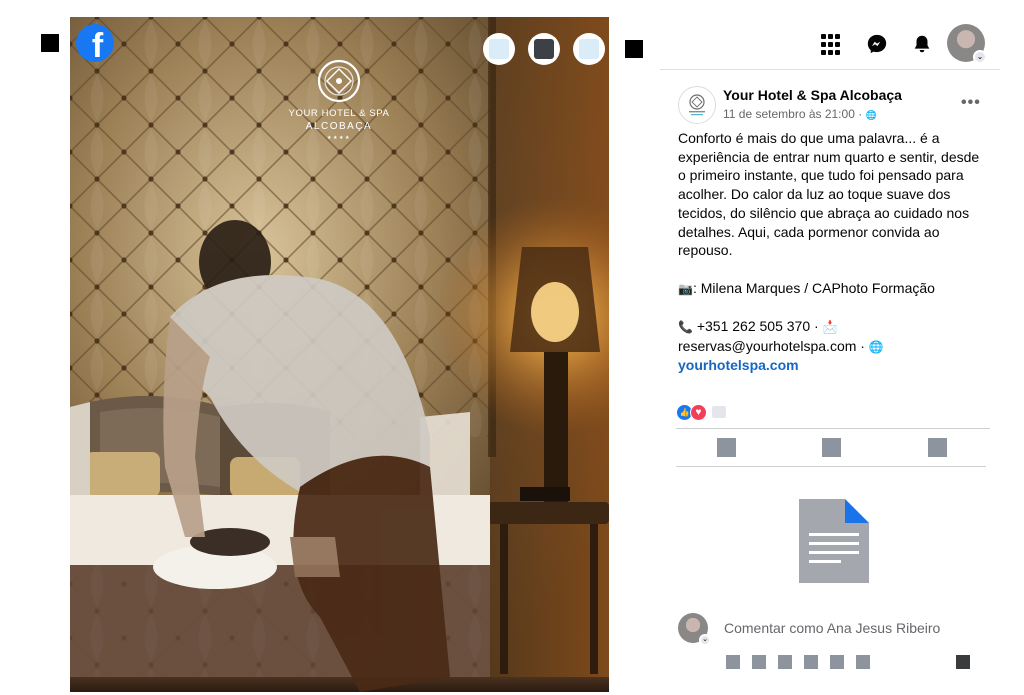 The height and width of the screenshot is (695, 1024). What do you see at coordinates (863, 662) in the screenshot?
I see `attach-icon` at bounding box center [863, 662].